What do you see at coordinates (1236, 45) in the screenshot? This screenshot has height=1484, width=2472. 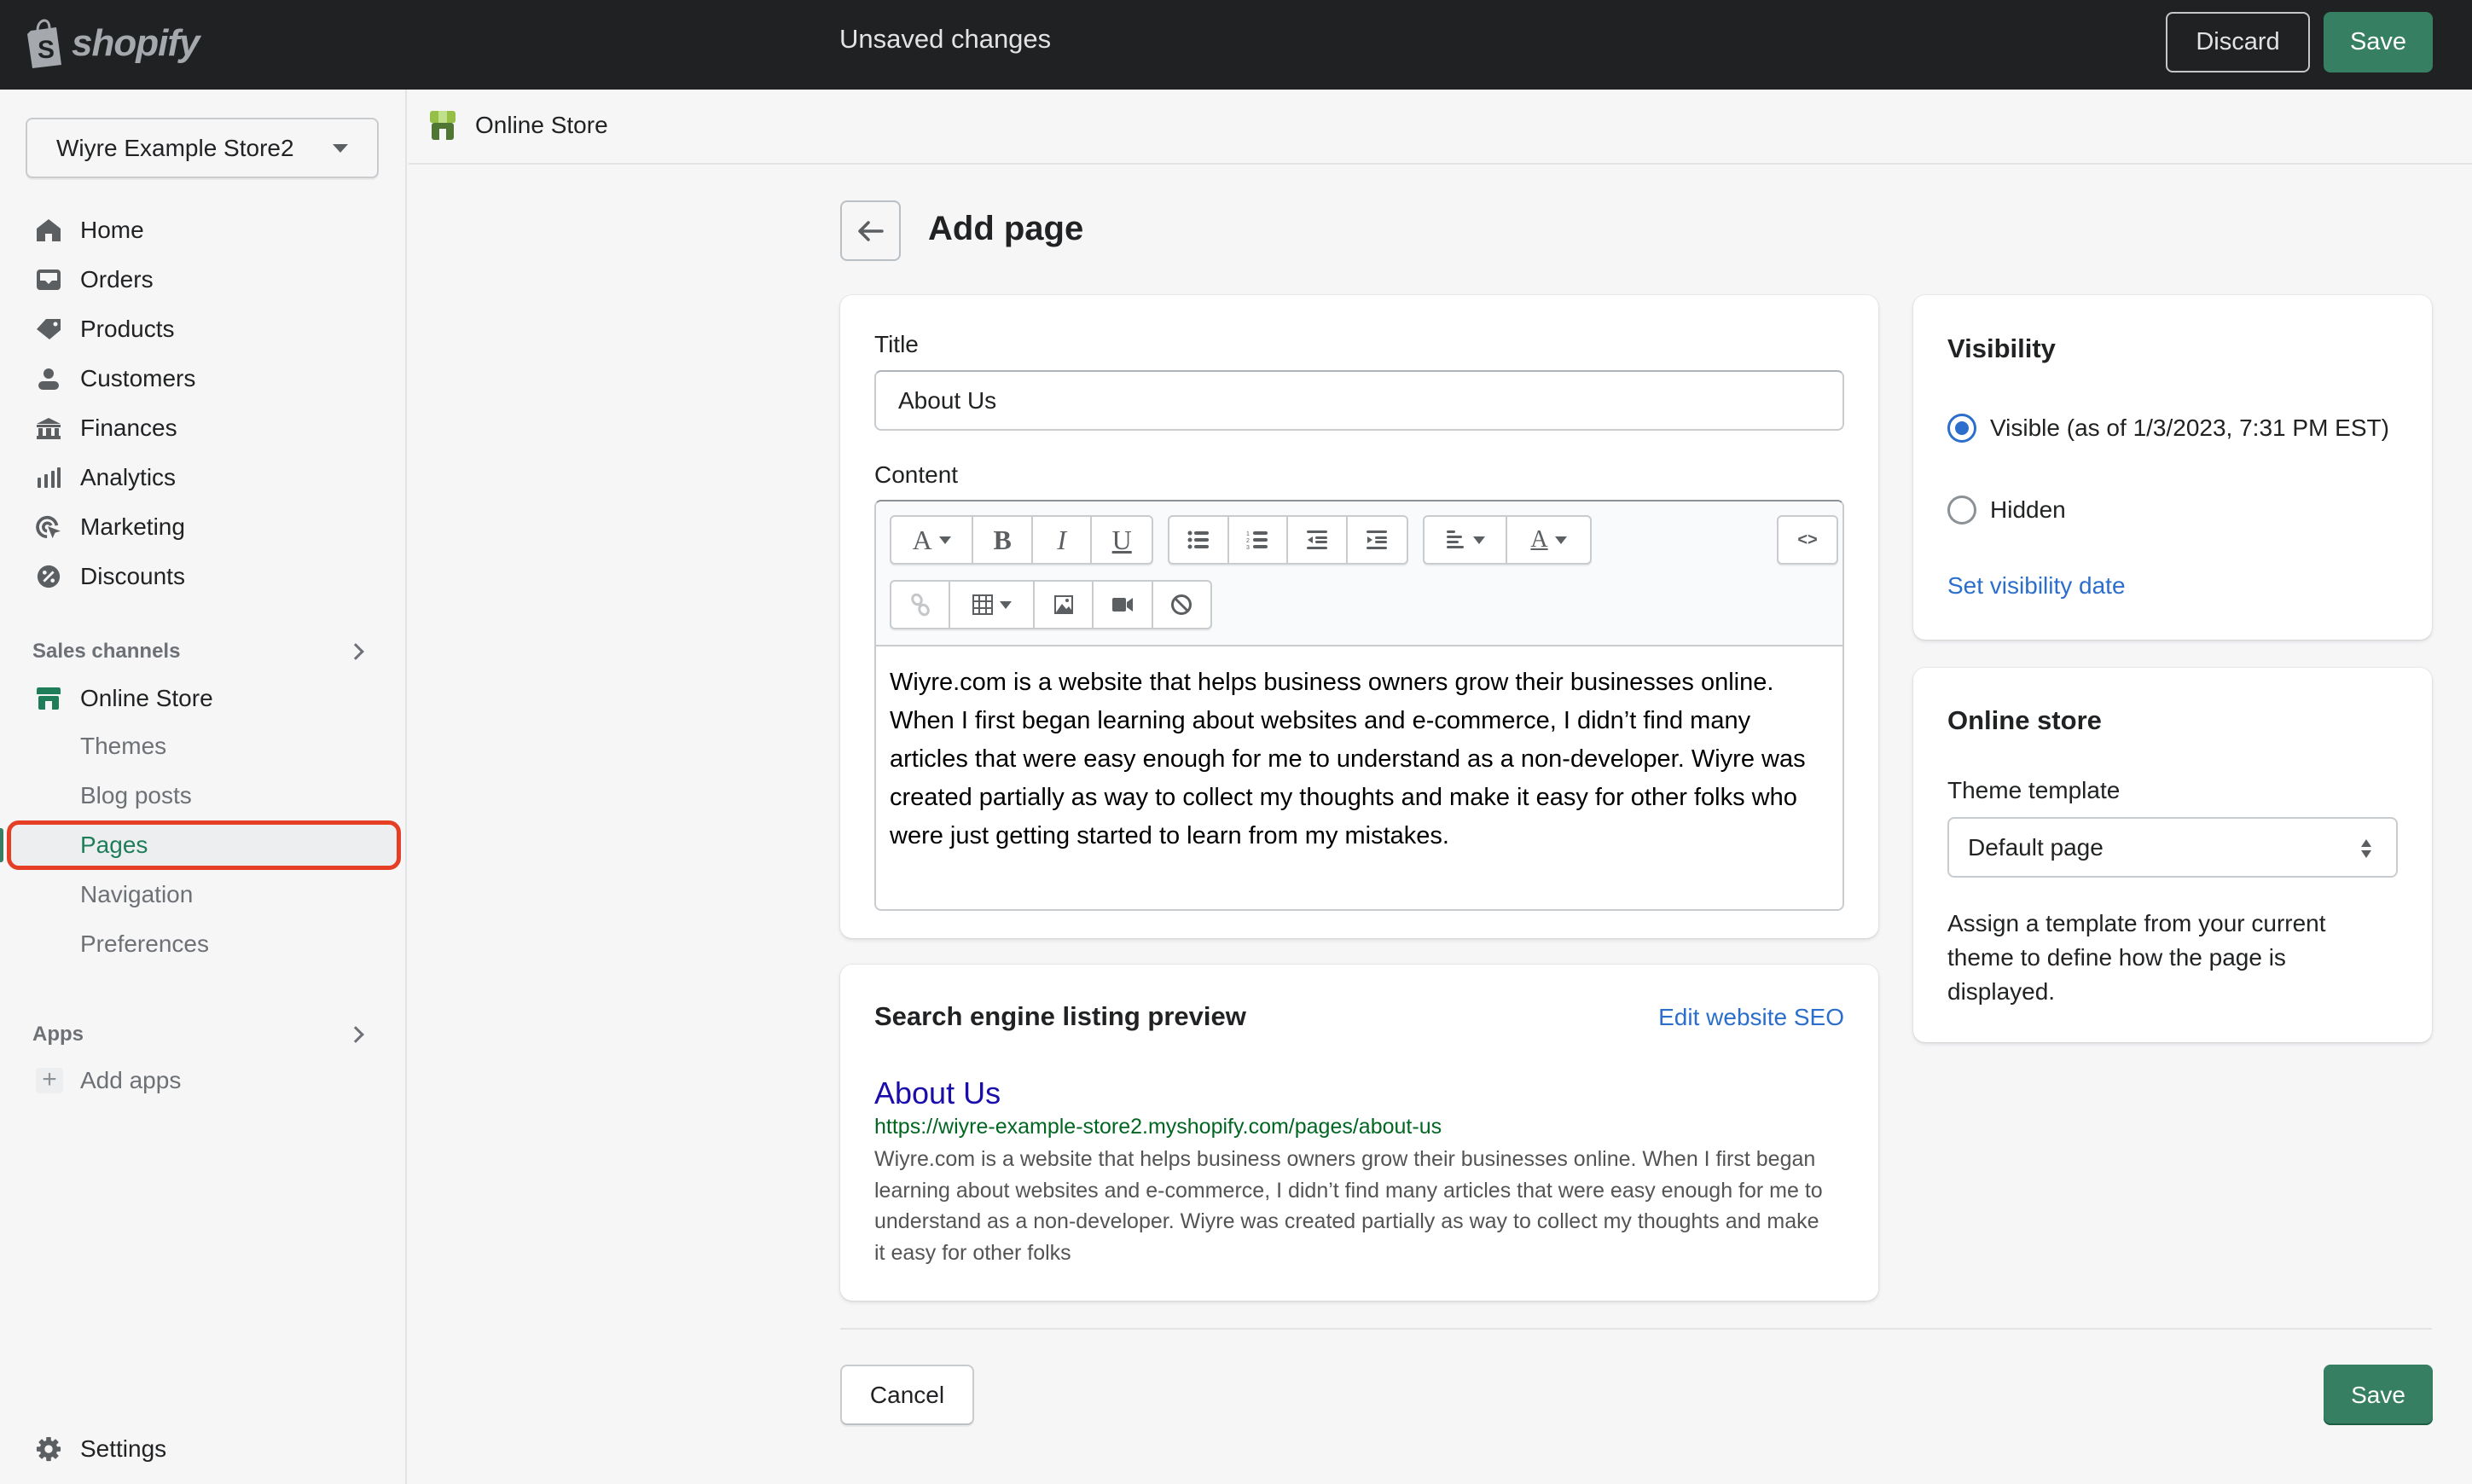 I see `top-bar: S shopify Unsaved changes Discard Save` at bounding box center [1236, 45].